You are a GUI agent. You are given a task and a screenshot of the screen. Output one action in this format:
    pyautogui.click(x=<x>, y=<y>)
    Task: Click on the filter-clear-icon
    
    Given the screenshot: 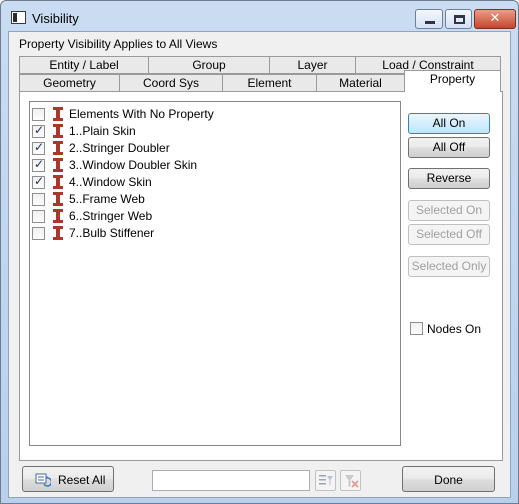 What is the action you would take?
    pyautogui.click(x=352, y=481)
    